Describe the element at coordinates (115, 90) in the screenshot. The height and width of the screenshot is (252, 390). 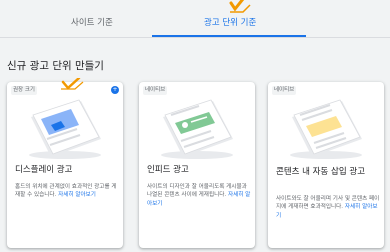
I see `info-icon: +` at that location.